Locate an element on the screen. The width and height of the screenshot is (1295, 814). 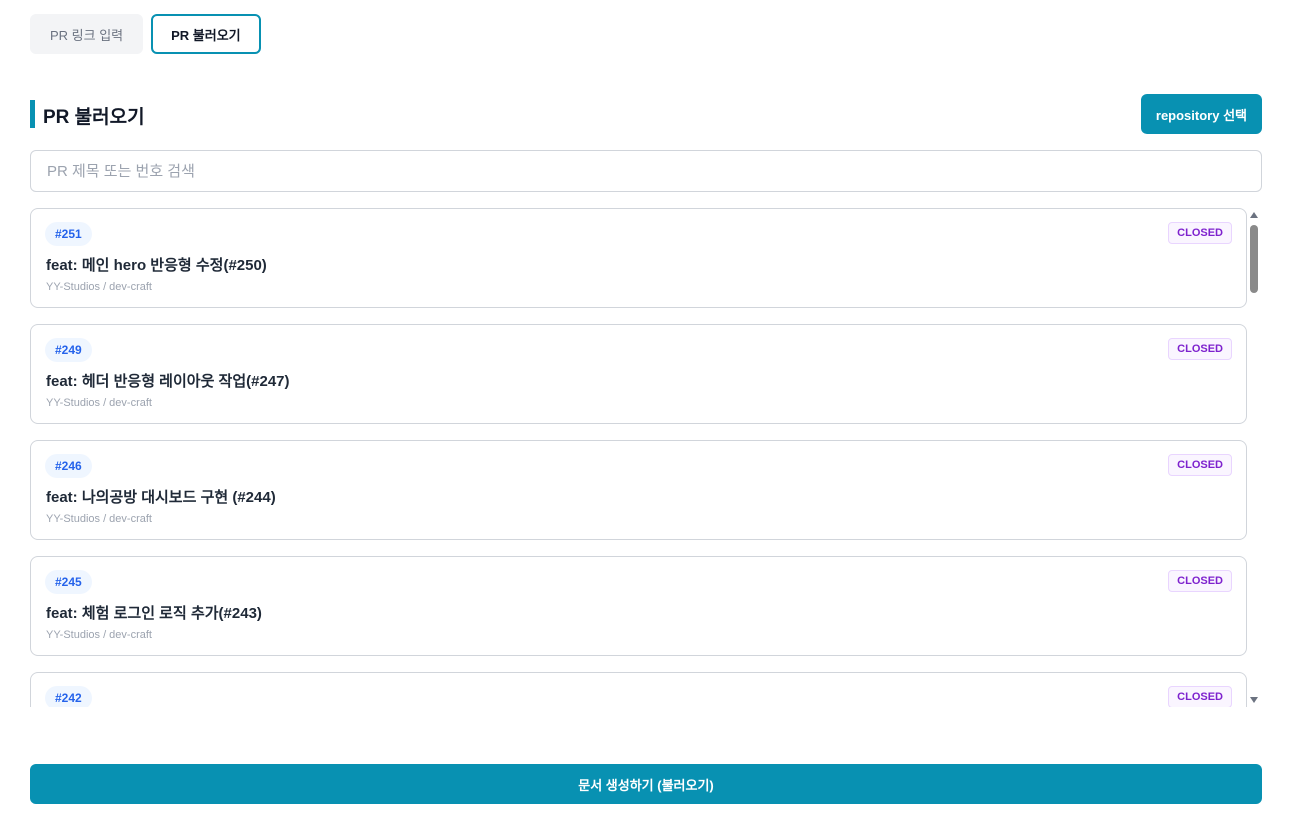
section-accent-bar is located at coordinates (32, 114).